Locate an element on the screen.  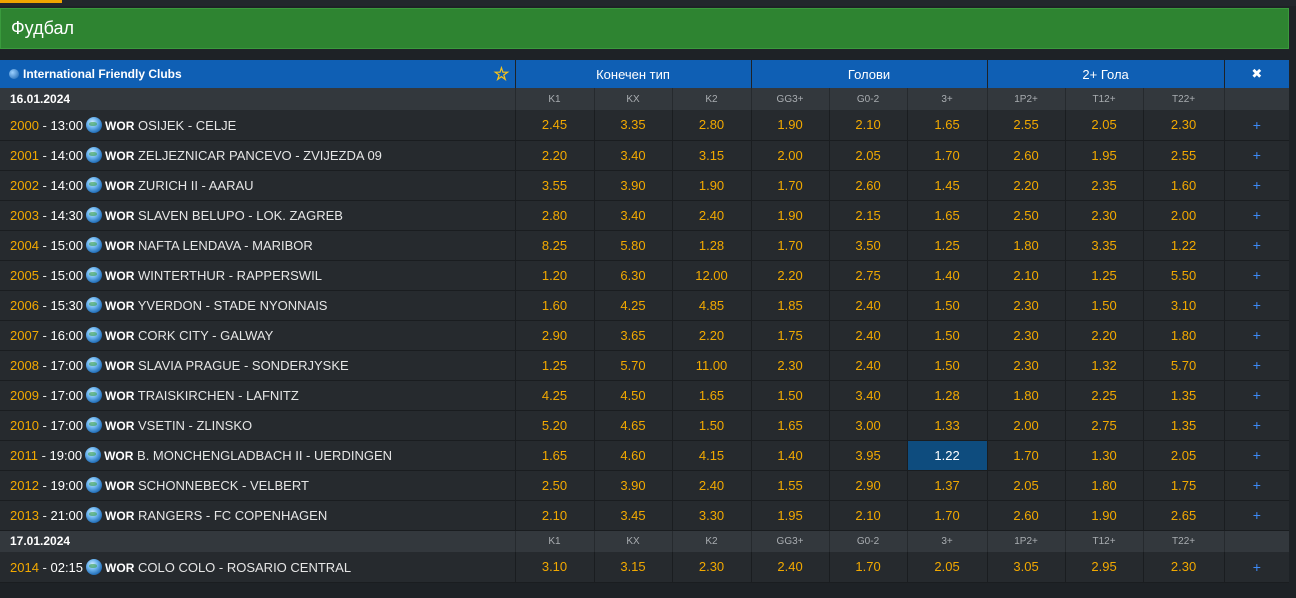
odds-cell-kx: 3.90 is located at coordinates (633, 185).